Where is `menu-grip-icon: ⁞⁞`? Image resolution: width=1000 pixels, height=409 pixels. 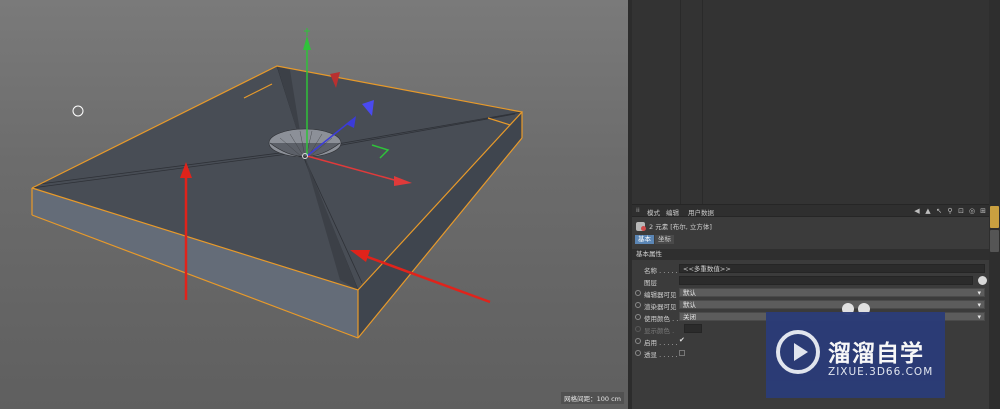
menu-grip-icon: ⁞⁞ is located at coordinates (638, 210).